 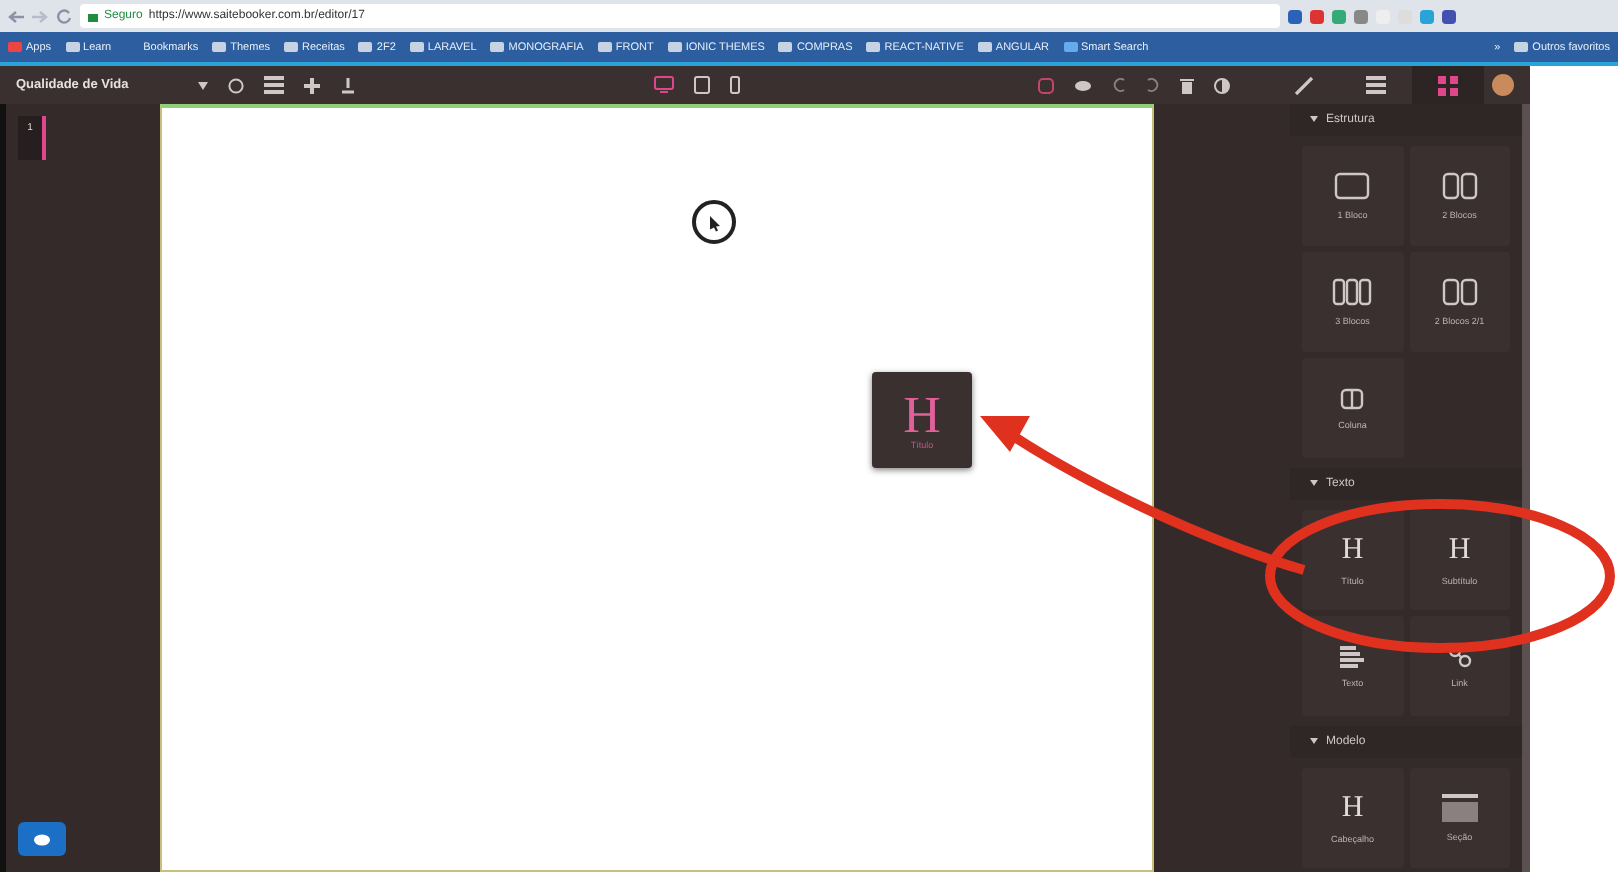 What do you see at coordinates (16, 16) in the screenshot?
I see `back-icon` at bounding box center [16, 16].